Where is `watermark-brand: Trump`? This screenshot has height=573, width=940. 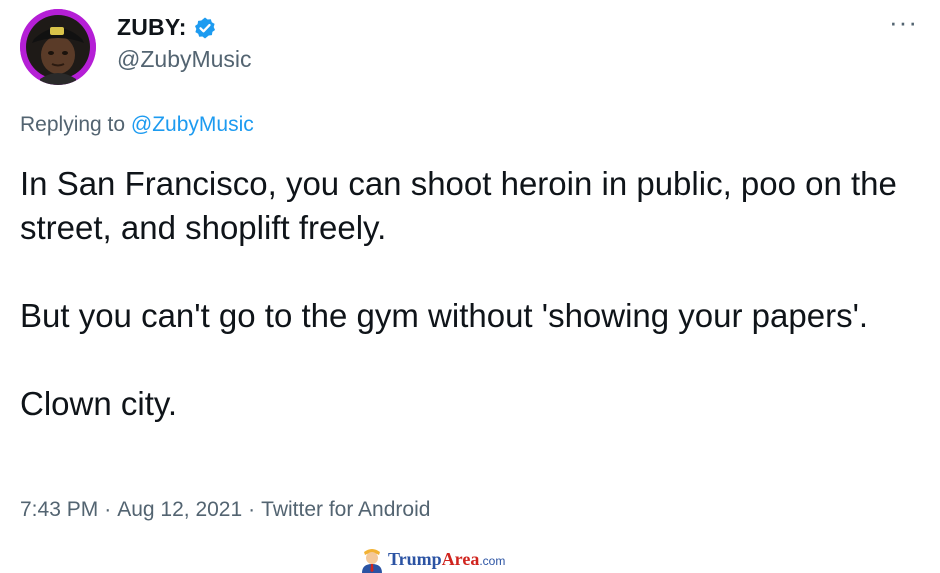
watermark-brand: Trump is located at coordinates (415, 559).